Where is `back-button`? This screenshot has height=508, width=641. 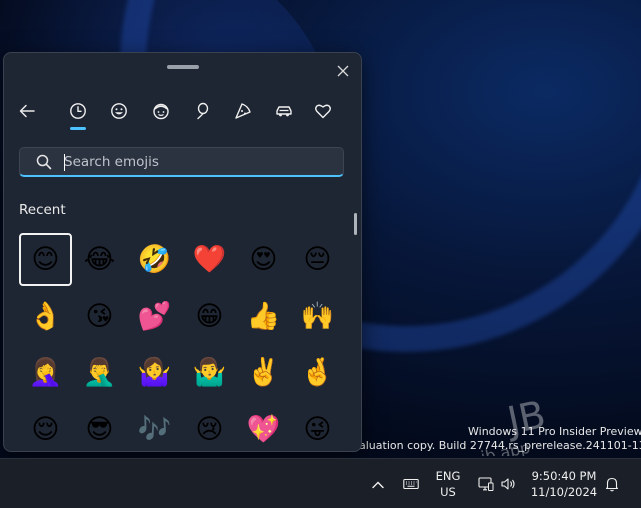 back-button is located at coordinates (27, 111).